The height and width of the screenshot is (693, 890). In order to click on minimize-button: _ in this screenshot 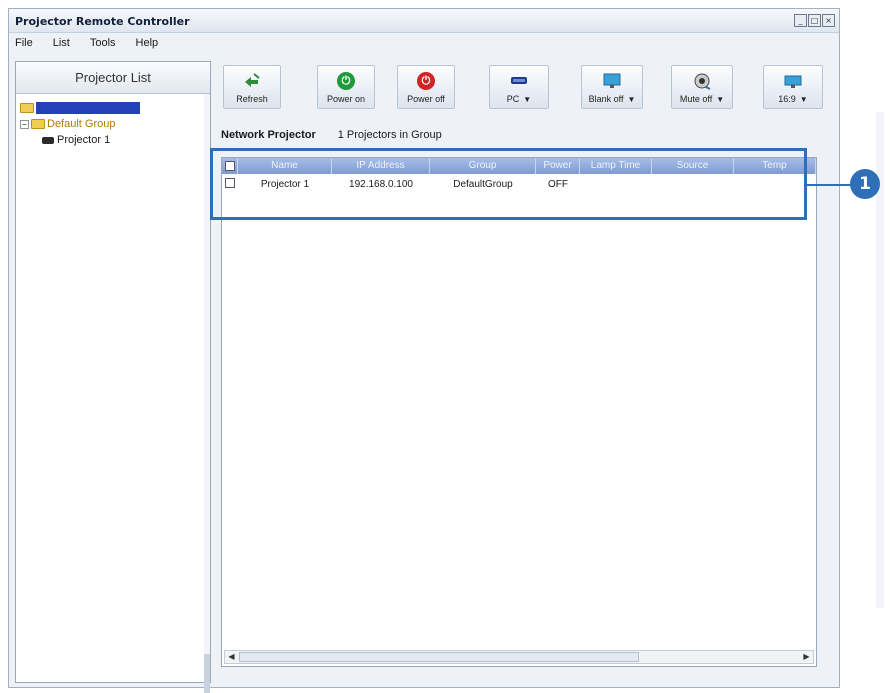, I will do `click(800, 20)`.